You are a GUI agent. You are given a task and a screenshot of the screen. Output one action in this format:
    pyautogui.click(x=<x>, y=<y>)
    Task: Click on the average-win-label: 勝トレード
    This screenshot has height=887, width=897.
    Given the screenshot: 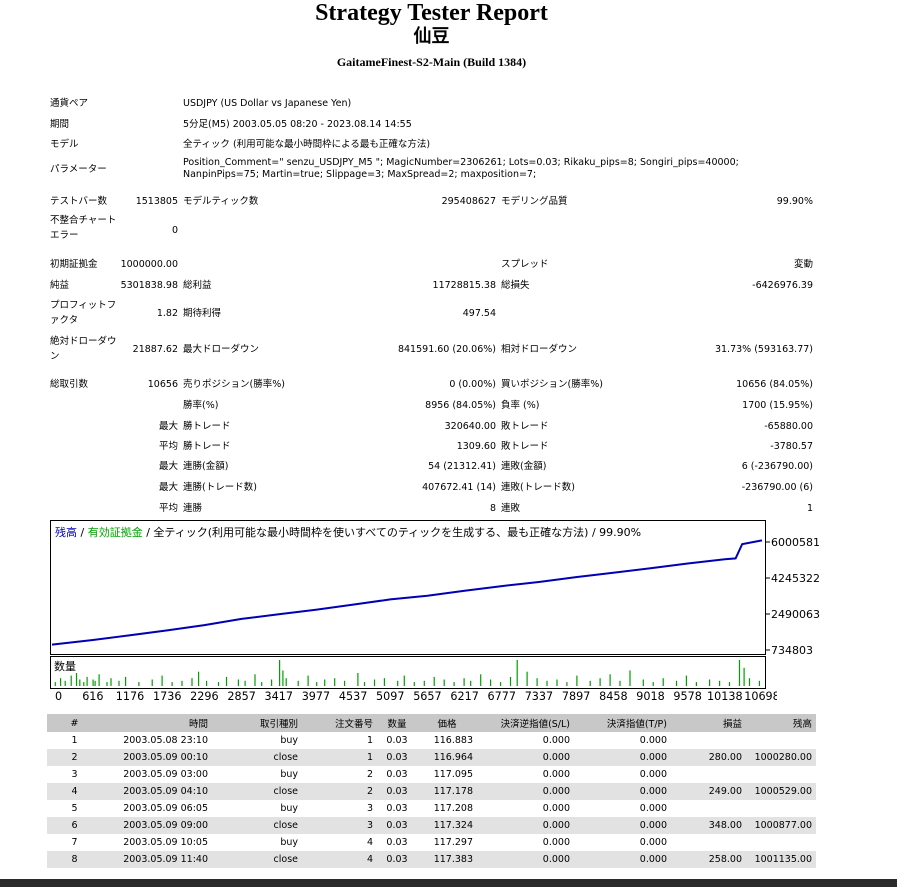 What is the action you would take?
    pyautogui.click(x=207, y=446)
    